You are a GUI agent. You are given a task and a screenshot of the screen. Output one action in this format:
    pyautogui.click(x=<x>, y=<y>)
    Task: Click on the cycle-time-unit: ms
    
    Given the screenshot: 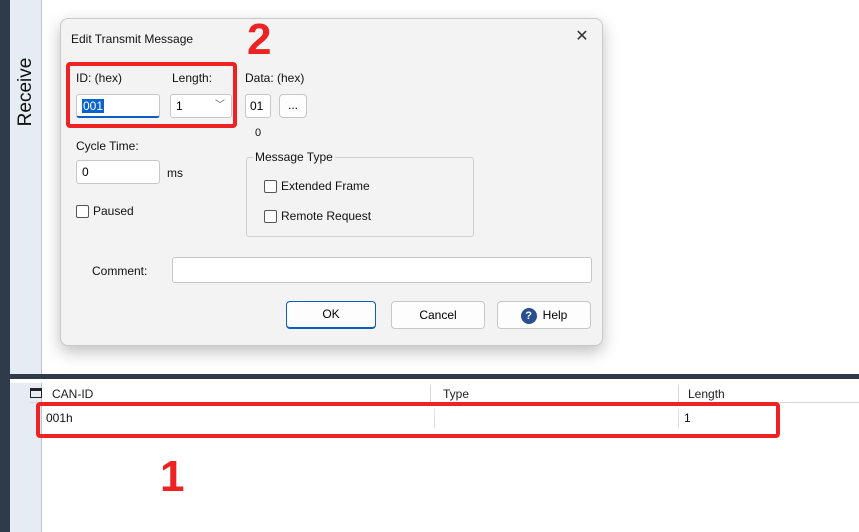 What is the action you would take?
    pyautogui.click(x=175, y=173)
    